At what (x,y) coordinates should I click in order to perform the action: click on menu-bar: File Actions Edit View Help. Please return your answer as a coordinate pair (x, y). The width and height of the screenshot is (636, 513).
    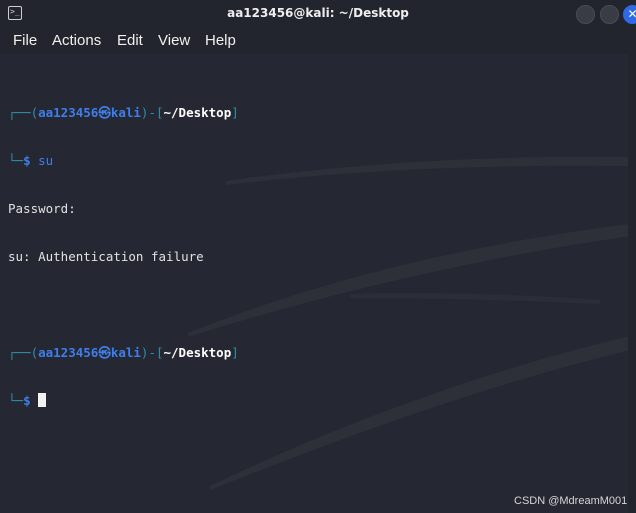
    Looking at the image, I should click on (318, 41).